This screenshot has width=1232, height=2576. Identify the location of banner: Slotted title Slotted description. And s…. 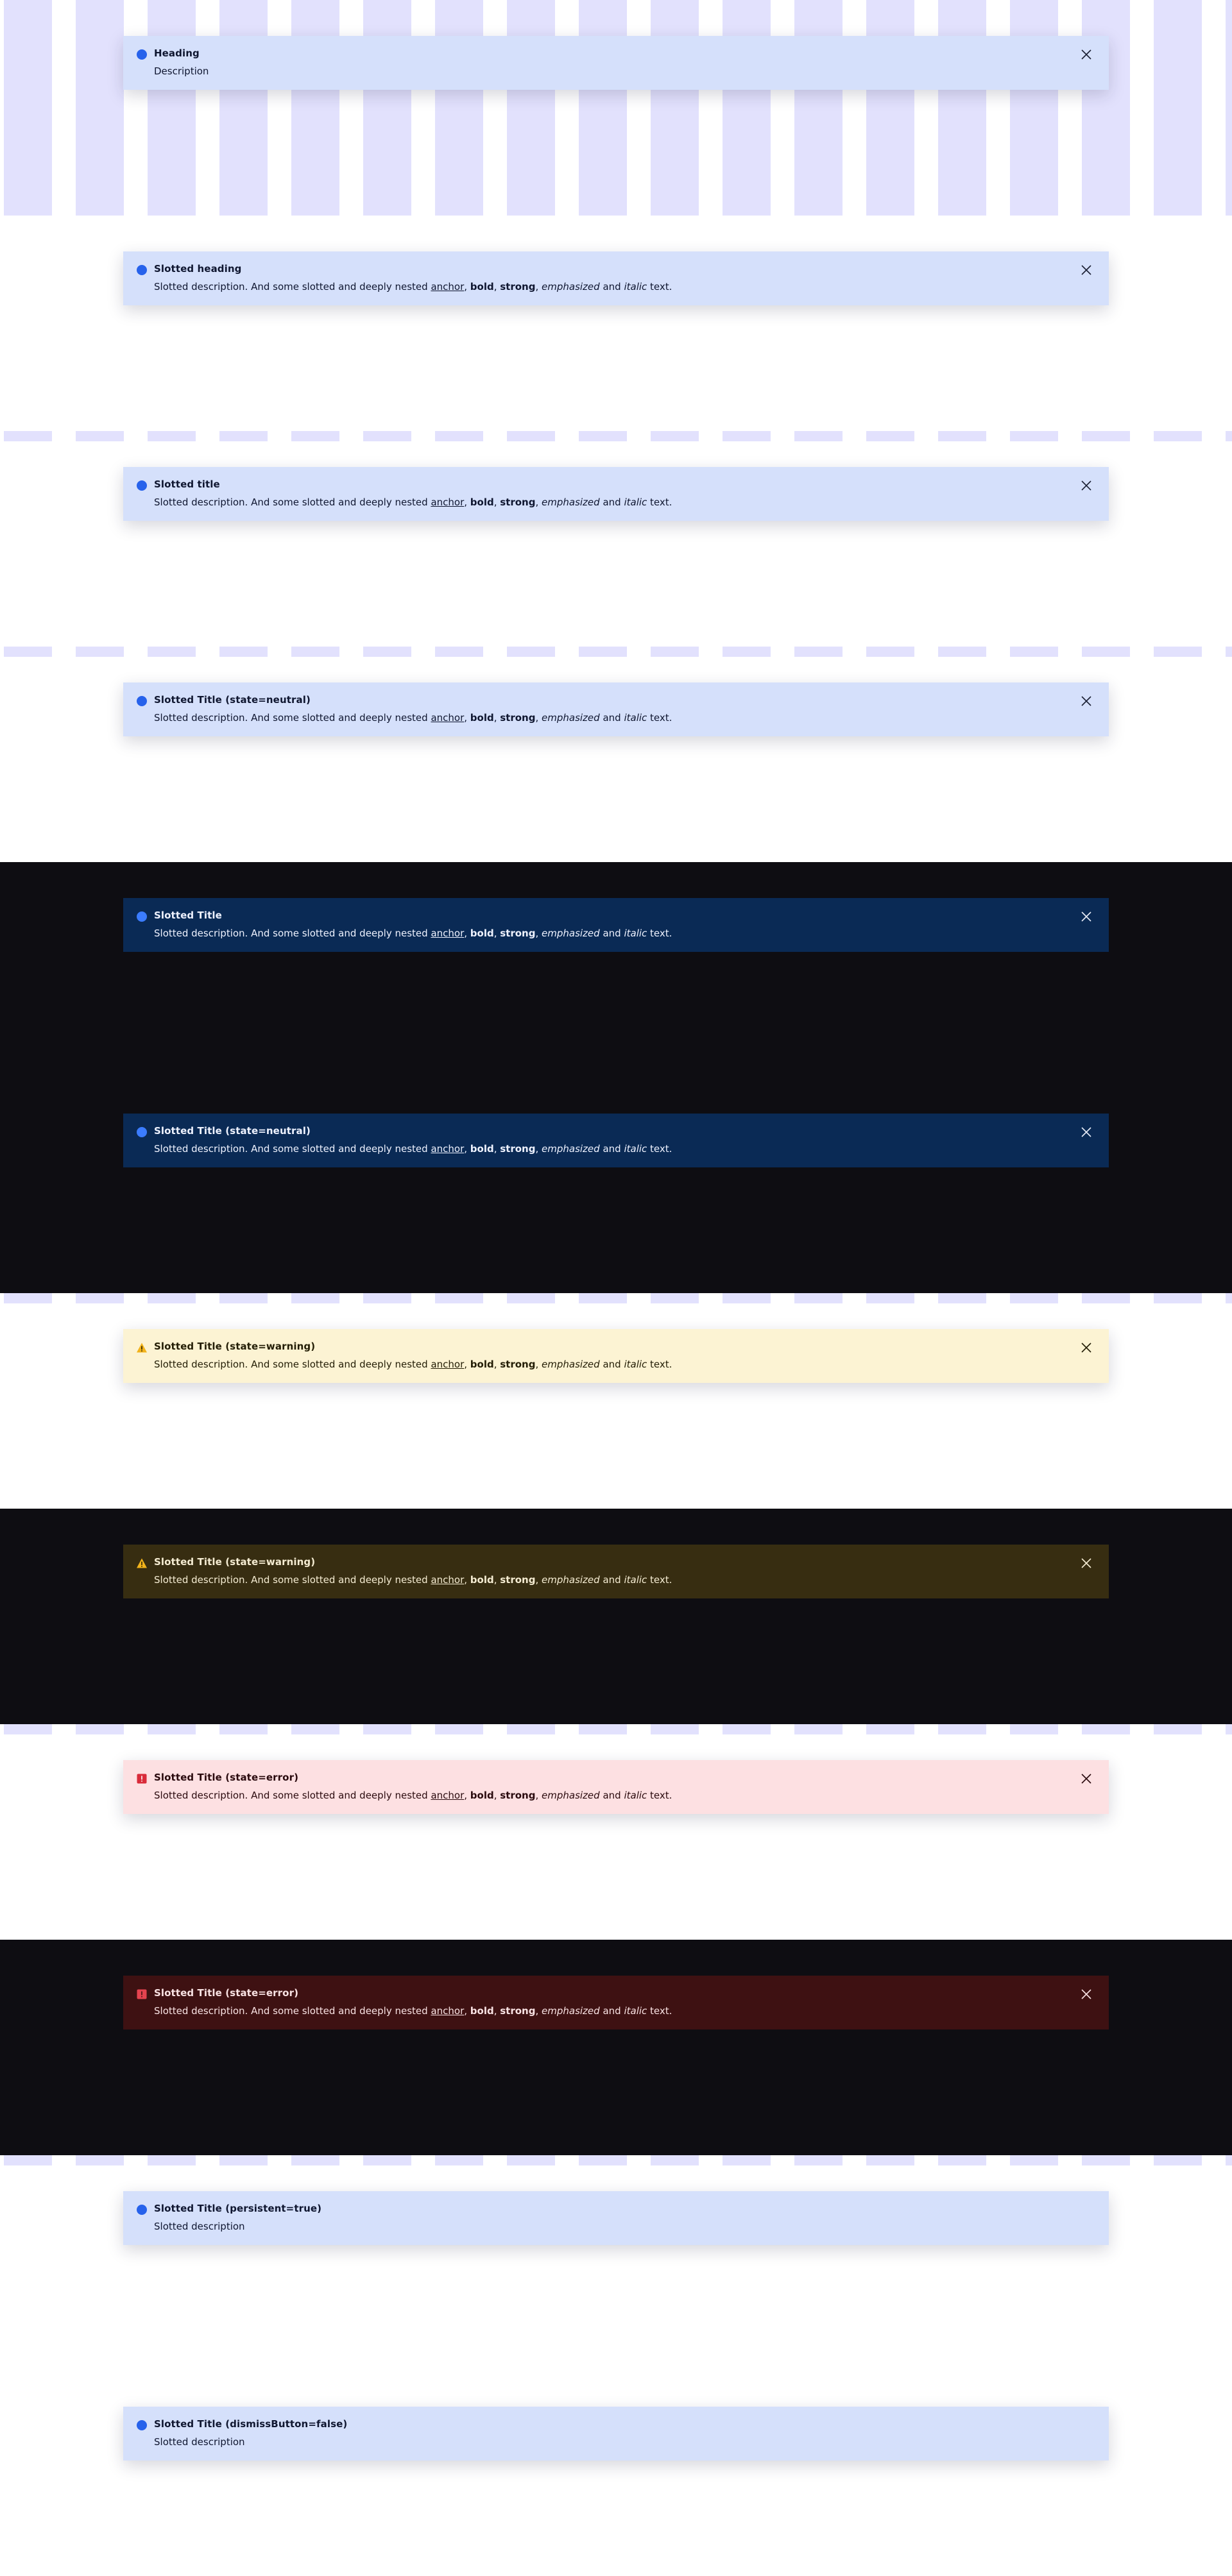
(616, 494).